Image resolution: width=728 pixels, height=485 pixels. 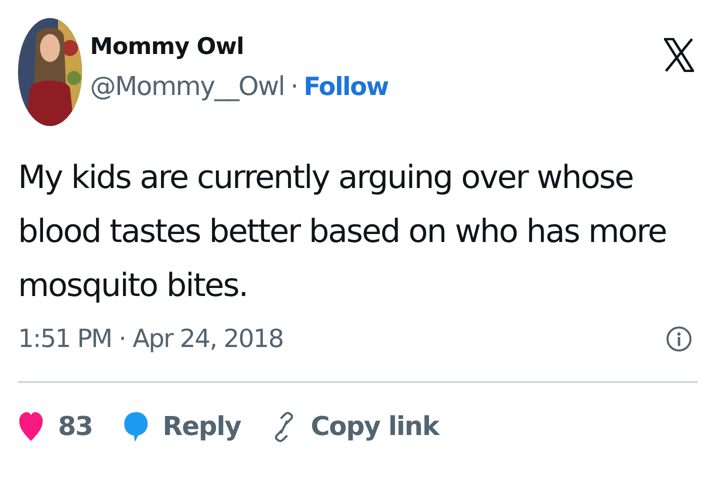 What do you see at coordinates (151, 338) in the screenshot?
I see `timestamp: 1:51 PM · Apr 24, 2018` at bounding box center [151, 338].